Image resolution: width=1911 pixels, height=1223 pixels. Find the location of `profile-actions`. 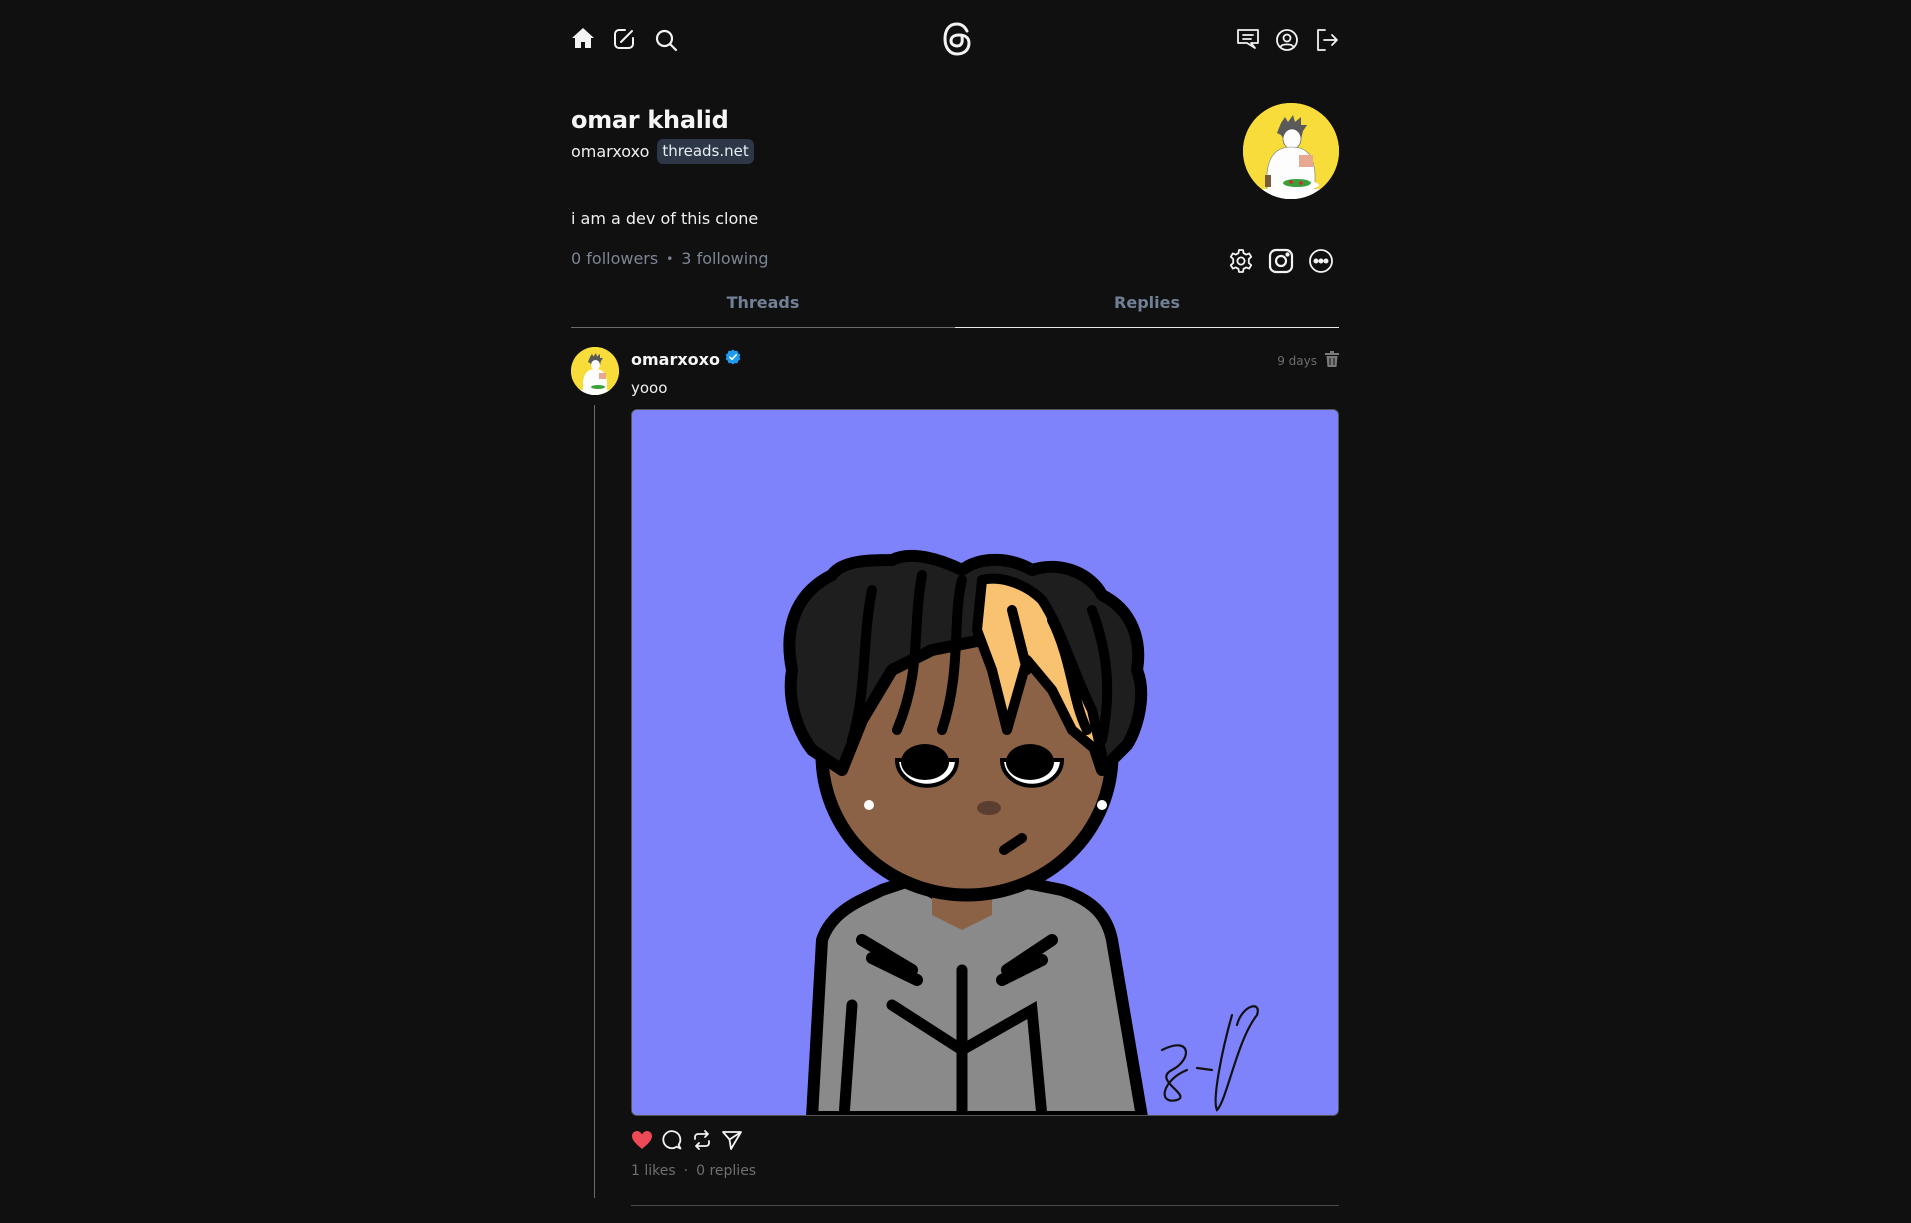

profile-actions is located at coordinates (1281, 261).